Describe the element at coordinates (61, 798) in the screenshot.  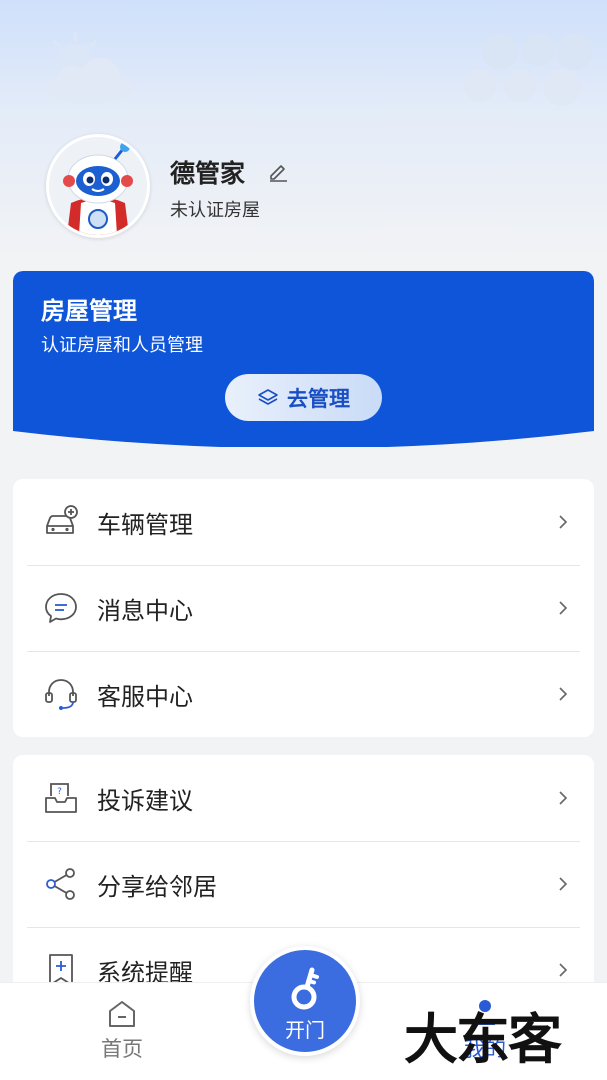
I see `complaint-icon: ?` at that location.